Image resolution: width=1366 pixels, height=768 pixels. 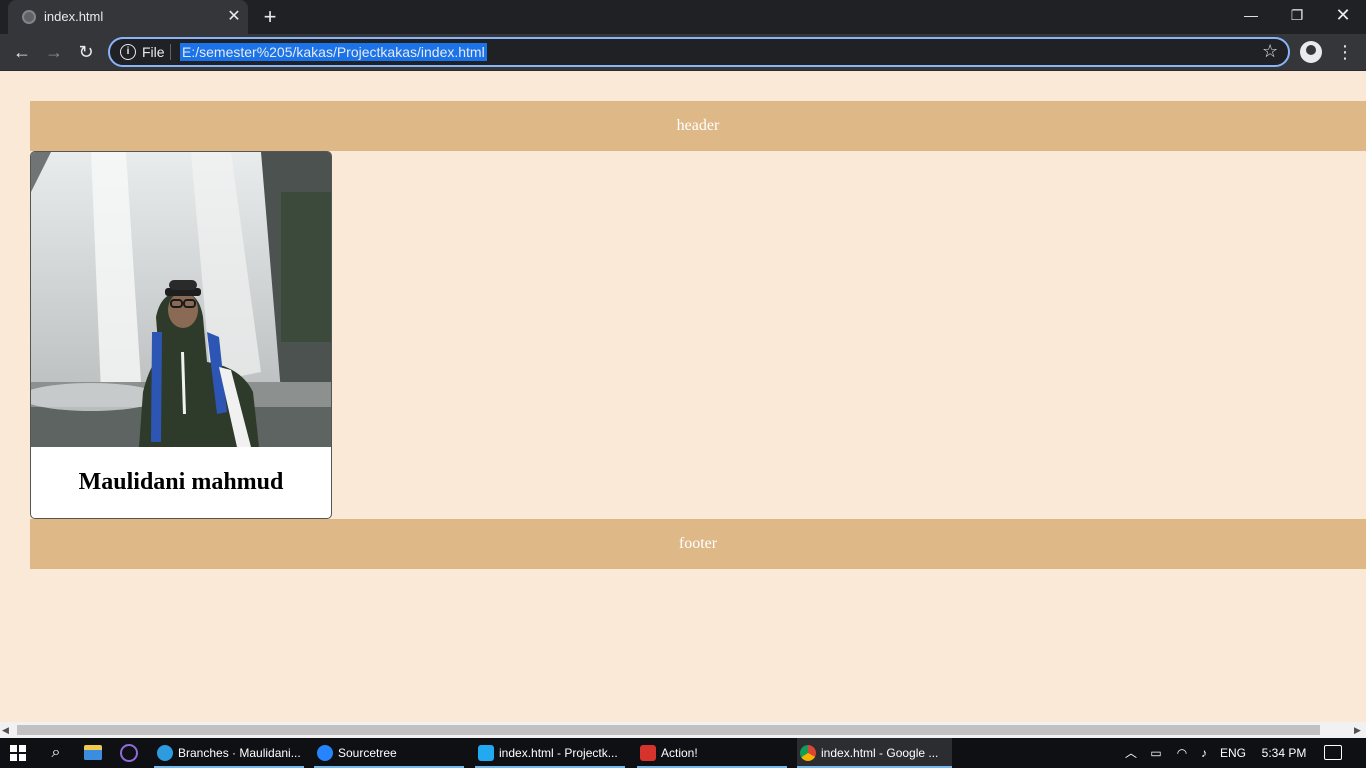 What do you see at coordinates (325, 753) in the screenshot?
I see `sourcetree-icon` at bounding box center [325, 753].